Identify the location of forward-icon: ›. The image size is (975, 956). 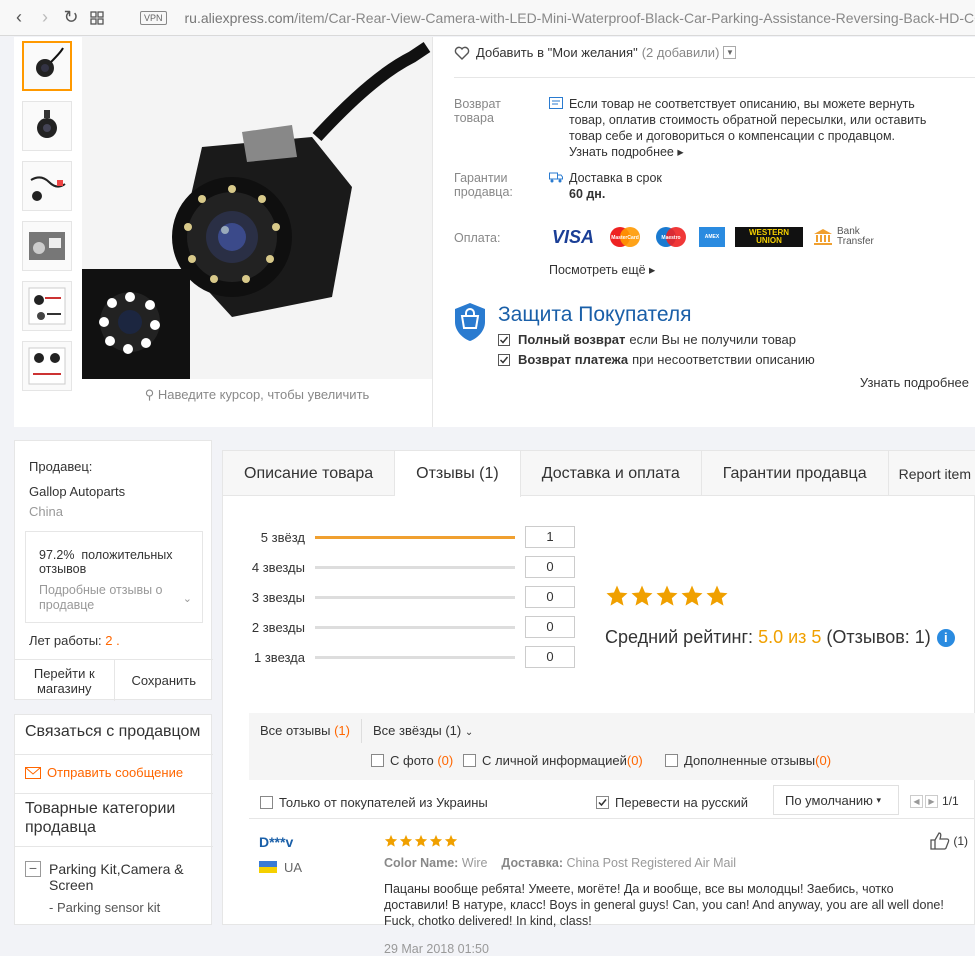
(45, 18).